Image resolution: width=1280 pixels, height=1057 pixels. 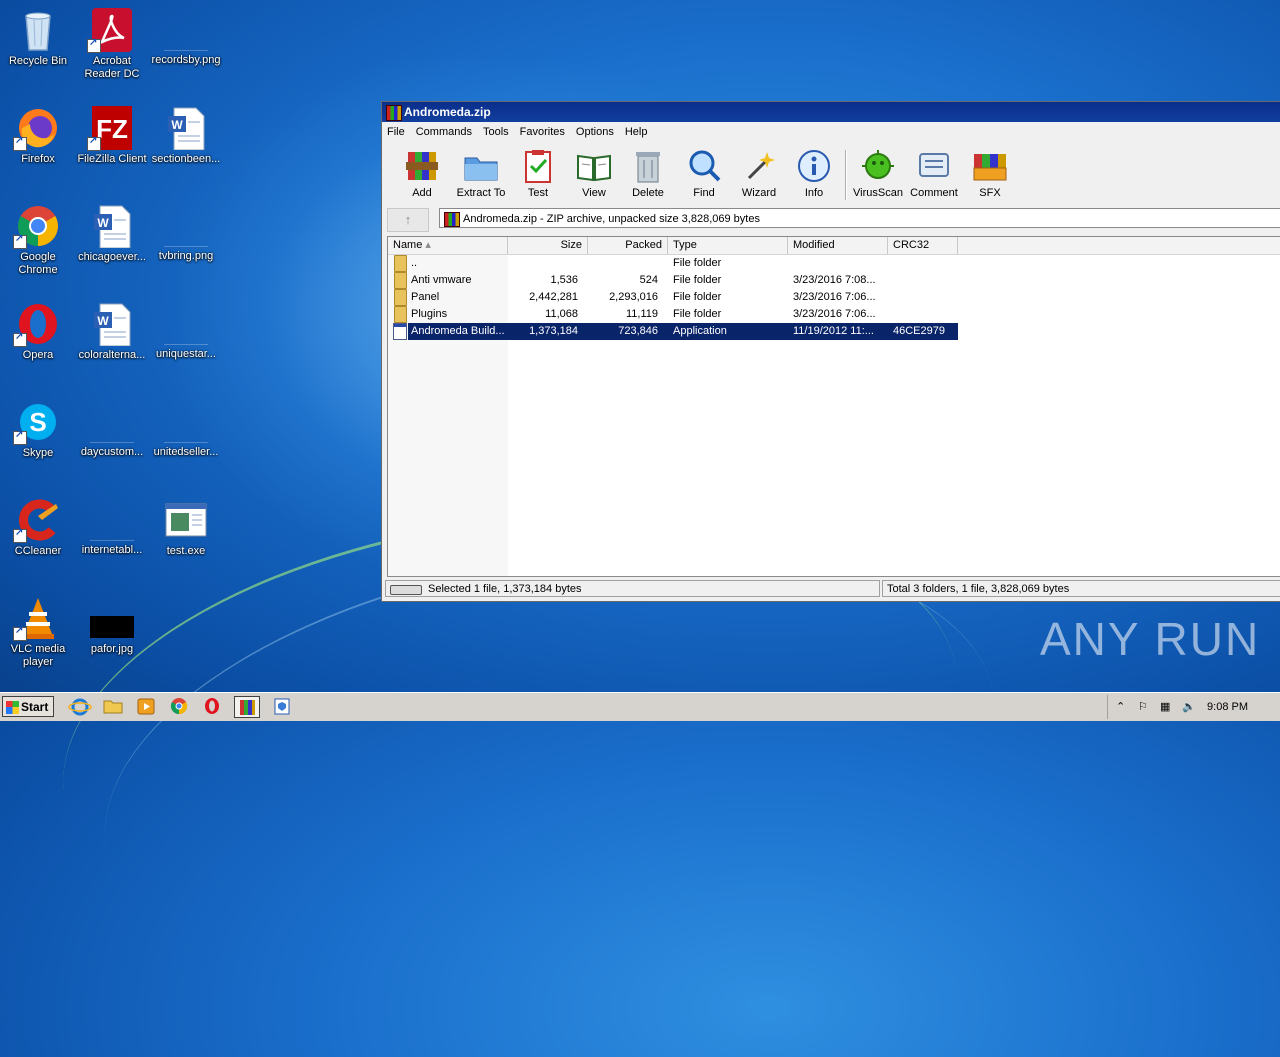 I want to click on icon-label: Acrobat Reader DC, so click(x=112, y=67).